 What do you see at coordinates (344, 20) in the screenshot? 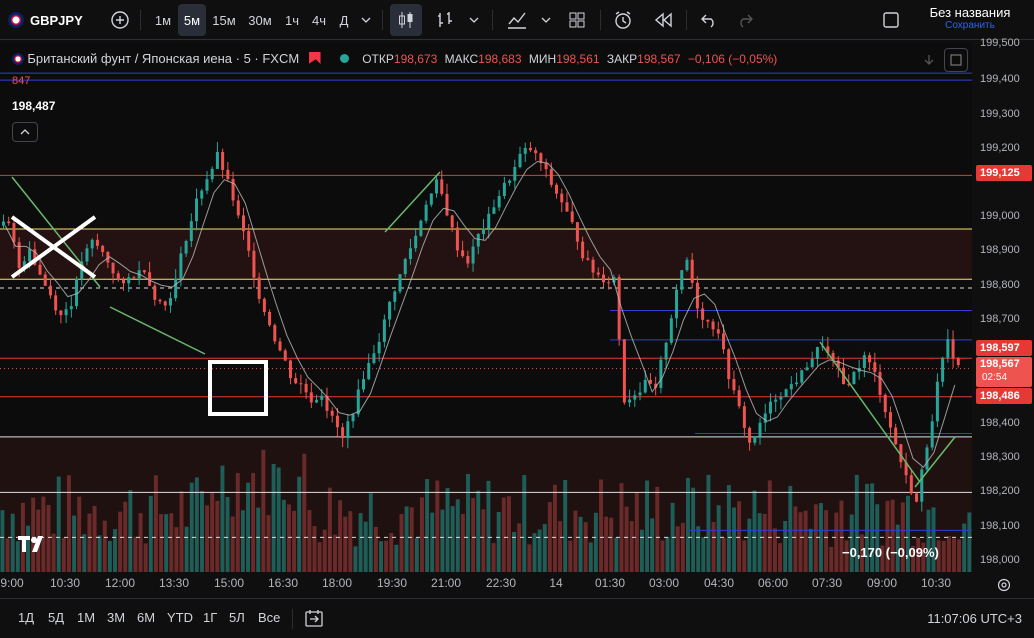
I see `interval-day: Д` at bounding box center [344, 20].